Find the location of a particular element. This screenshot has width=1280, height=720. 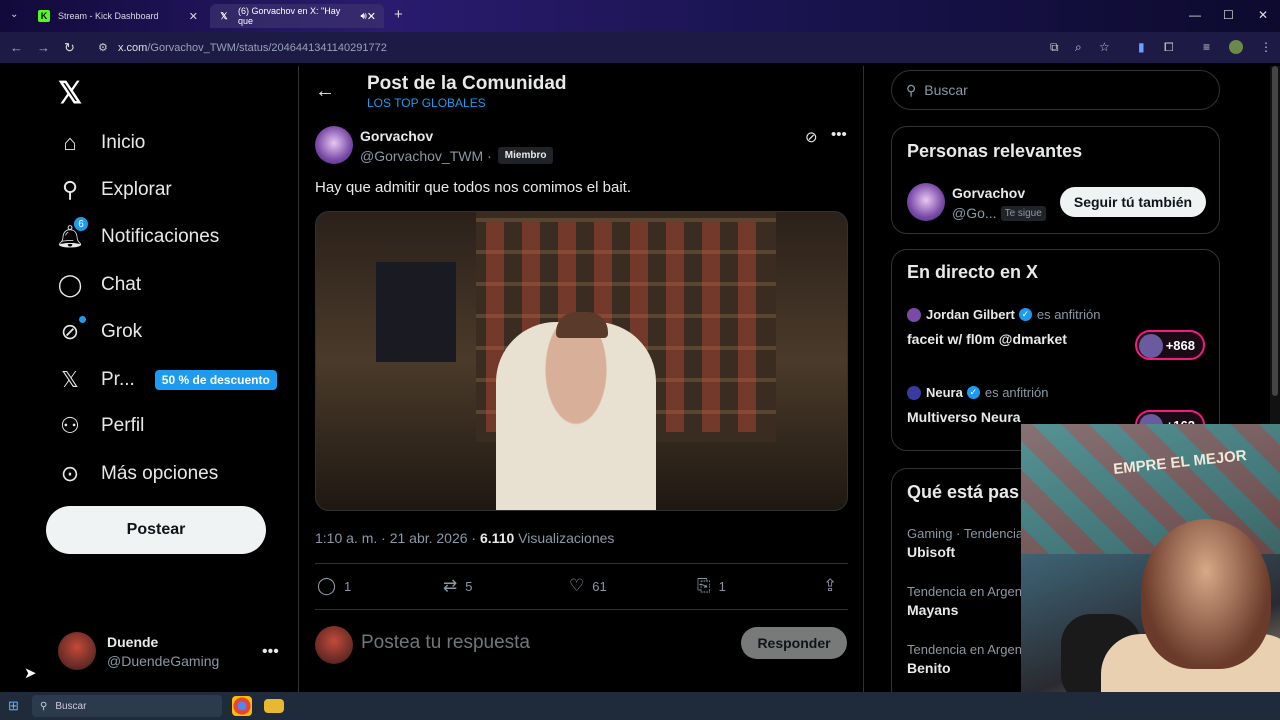

chrome-icon is located at coordinates (242, 706).